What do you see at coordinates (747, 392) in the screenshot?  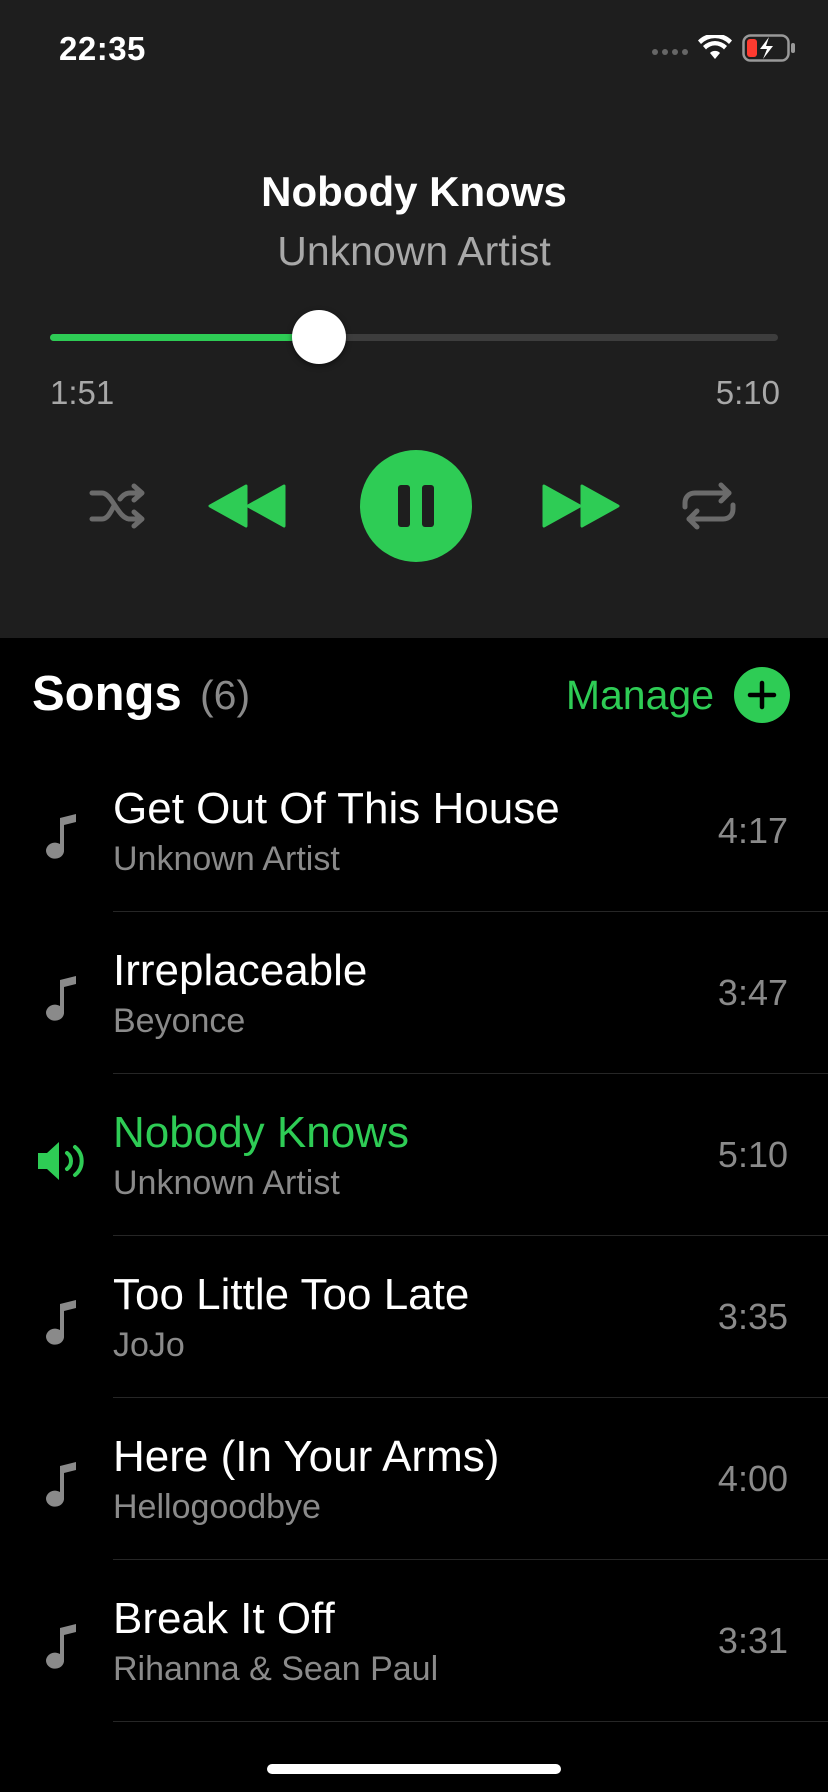 I see `total-time: 5:10` at bounding box center [747, 392].